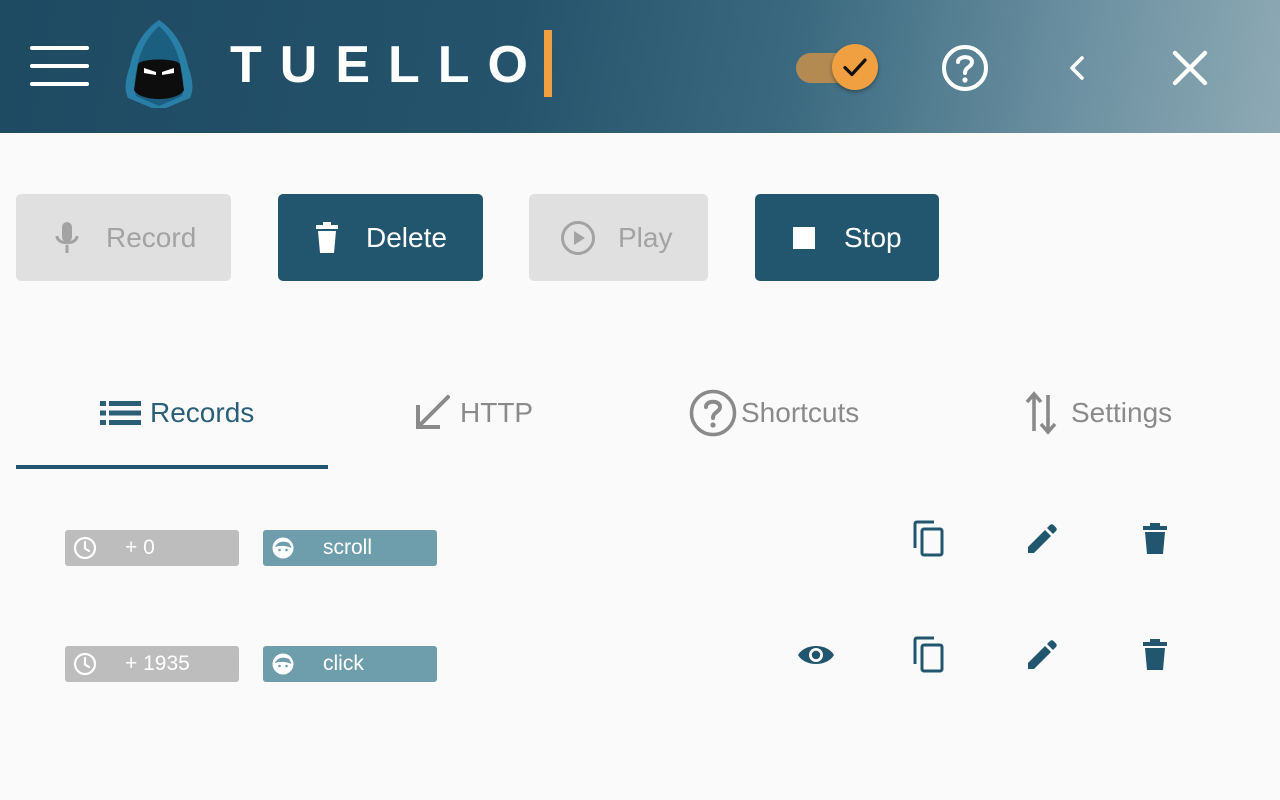 Image resolution: width=1280 pixels, height=800 pixels. I want to click on delete-label: Delete, so click(406, 237).